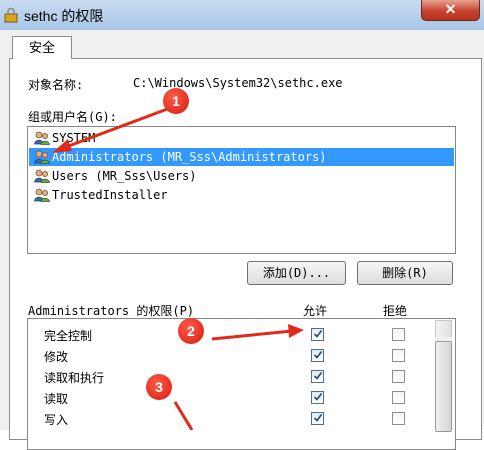  Describe the element at coordinates (191, 331) in the screenshot. I see `annotation-badge-2: 2` at that location.